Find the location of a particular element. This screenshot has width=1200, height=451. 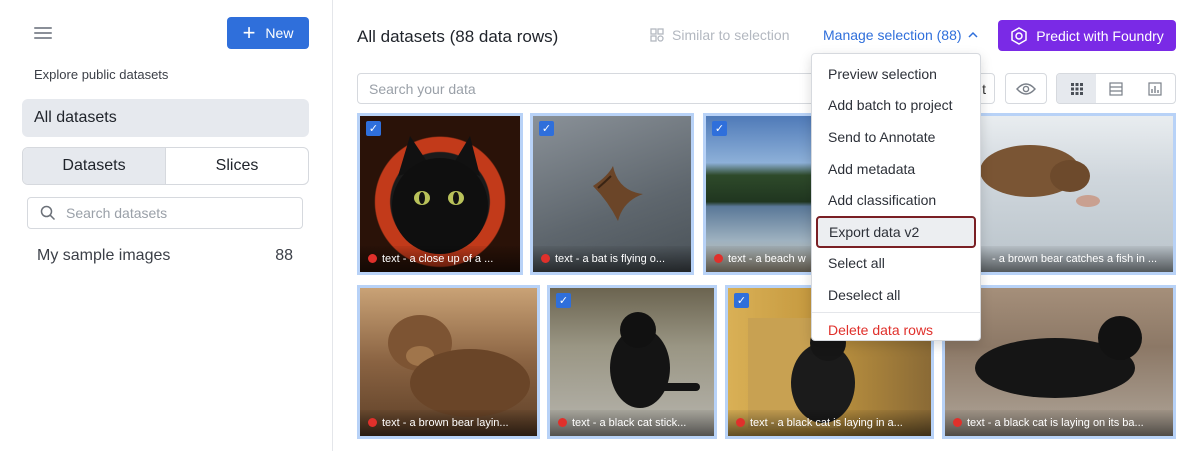

predict-label: Predict with Foundry is located at coordinates (1100, 35).